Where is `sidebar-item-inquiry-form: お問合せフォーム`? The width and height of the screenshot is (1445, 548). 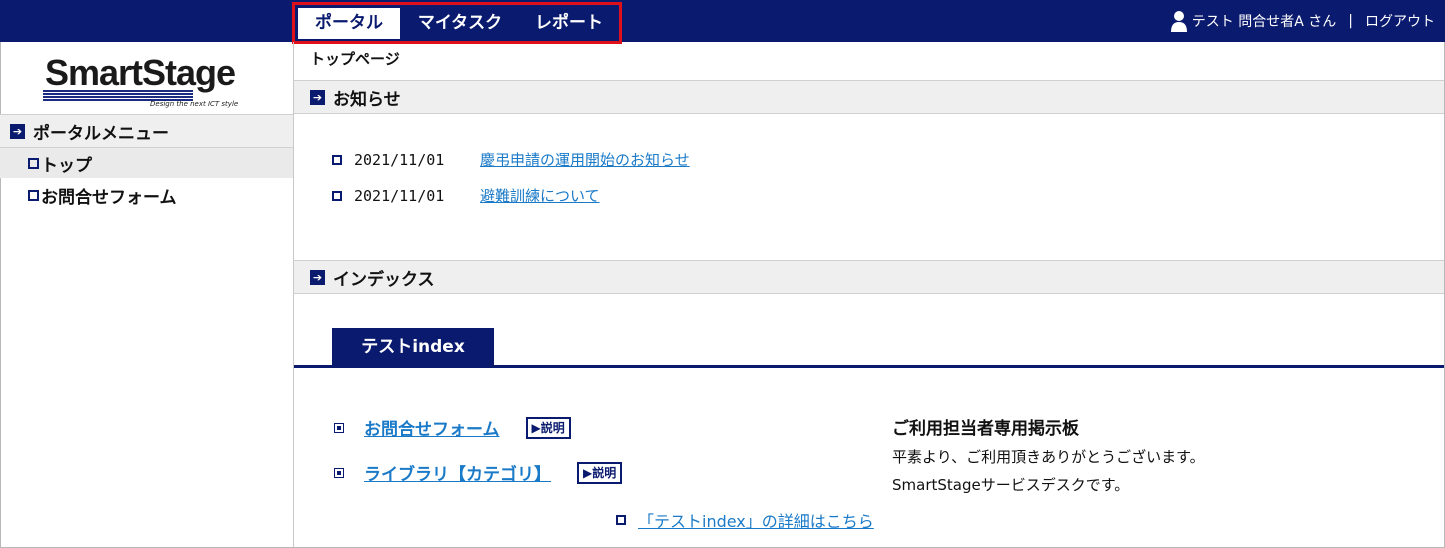 sidebar-item-inquiry-form: お問合せフォーム is located at coordinates (146, 195).